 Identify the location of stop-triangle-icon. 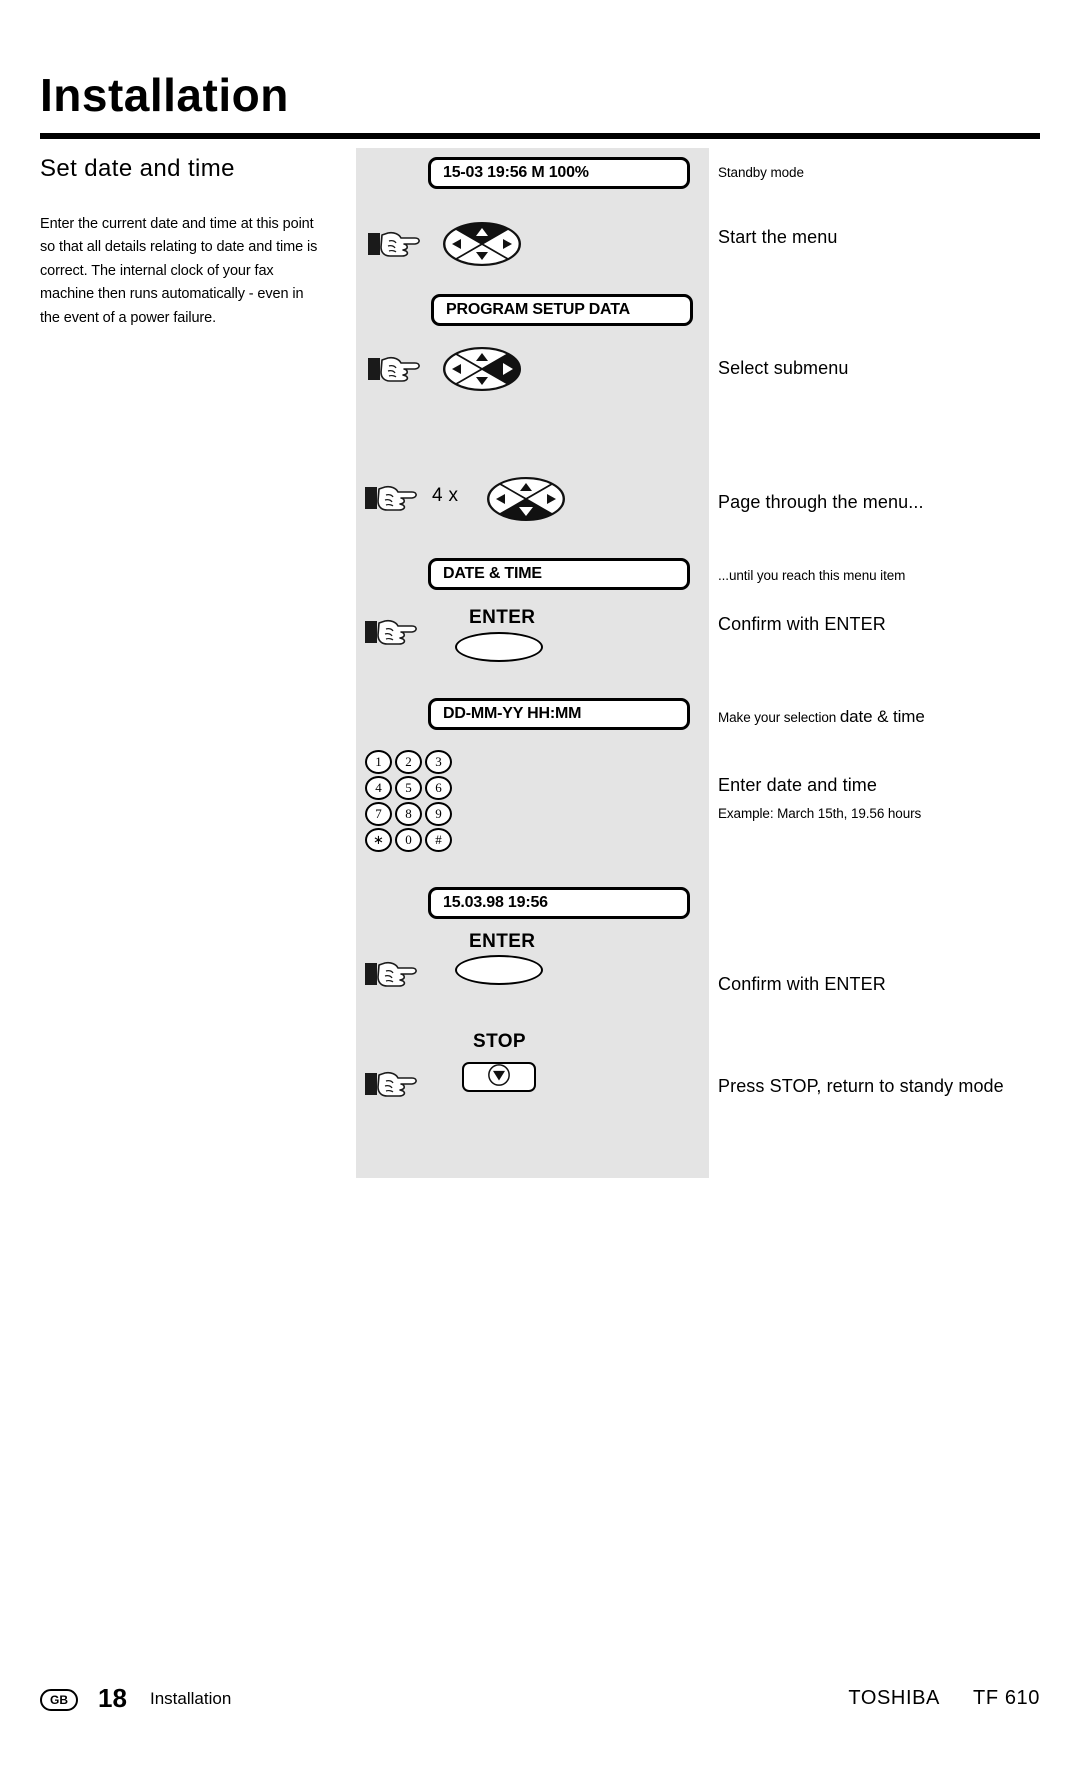
(499, 1077).